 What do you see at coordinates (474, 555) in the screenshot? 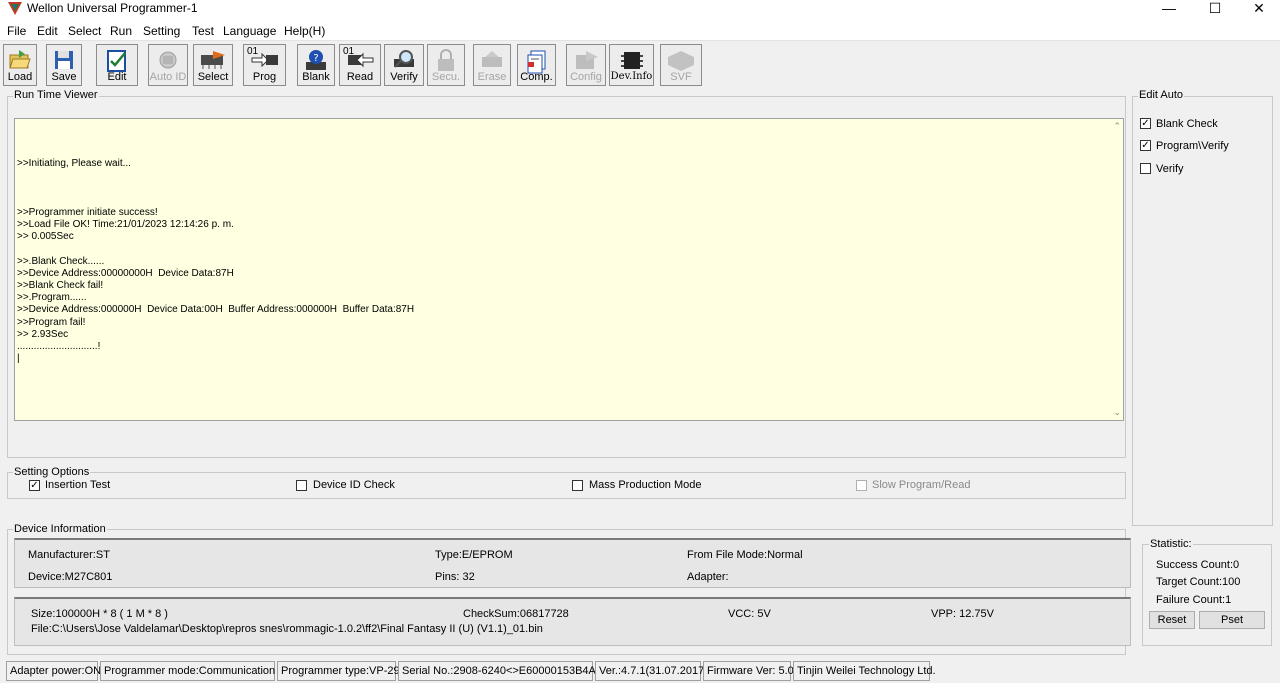
I see `type-value: Type:E/EPROM` at bounding box center [474, 555].